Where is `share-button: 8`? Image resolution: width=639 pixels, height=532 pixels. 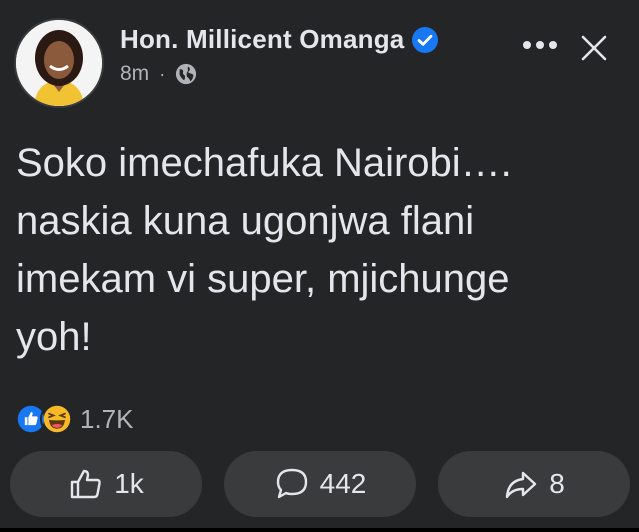 share-button: 8 is located at coordinates (534, 484).